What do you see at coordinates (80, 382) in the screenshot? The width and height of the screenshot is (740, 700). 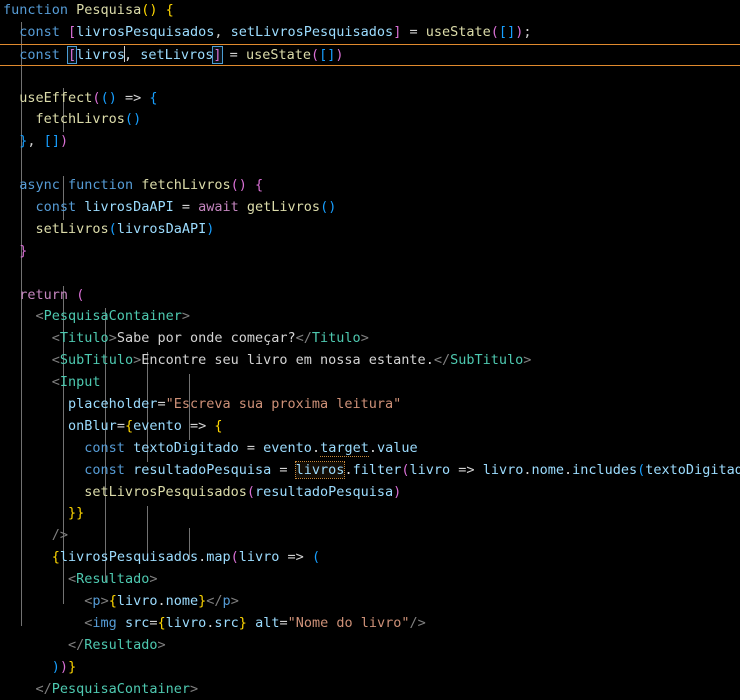 I see `token-component-tag: Input` at bounding box center [80, 382].